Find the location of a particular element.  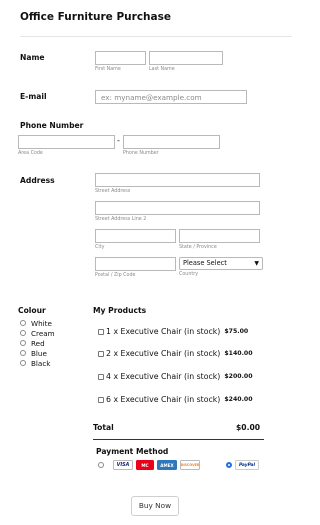

title-divider is located at coordinates (156, 36).